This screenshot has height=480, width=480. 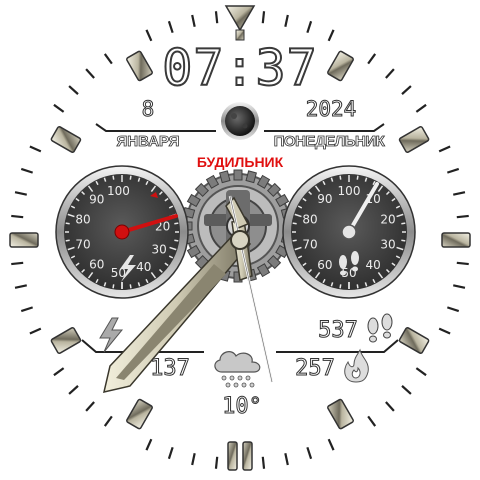 I want to click on rain-cloud-icon, so click(x=237, y=369).